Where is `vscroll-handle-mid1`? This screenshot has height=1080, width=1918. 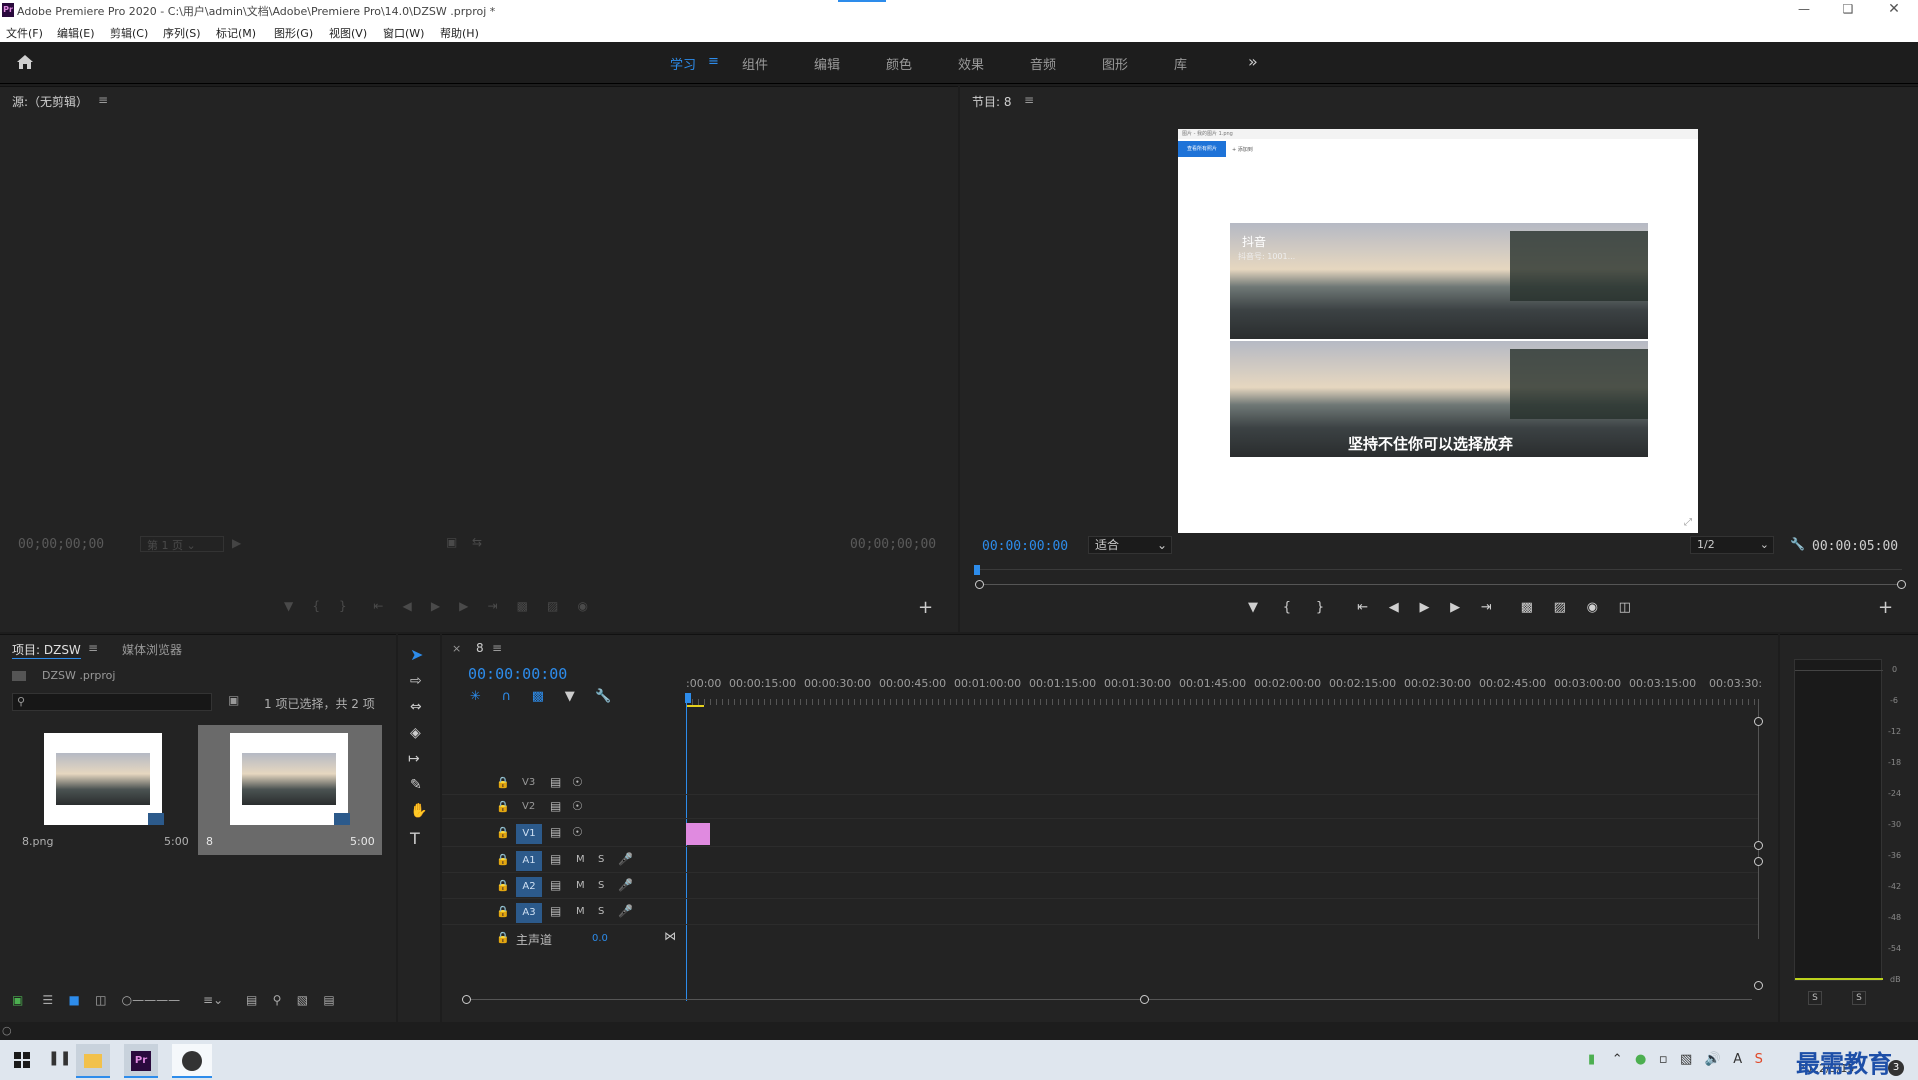
vscroll-handle-mid1 is located at coordinates (1758, 845).